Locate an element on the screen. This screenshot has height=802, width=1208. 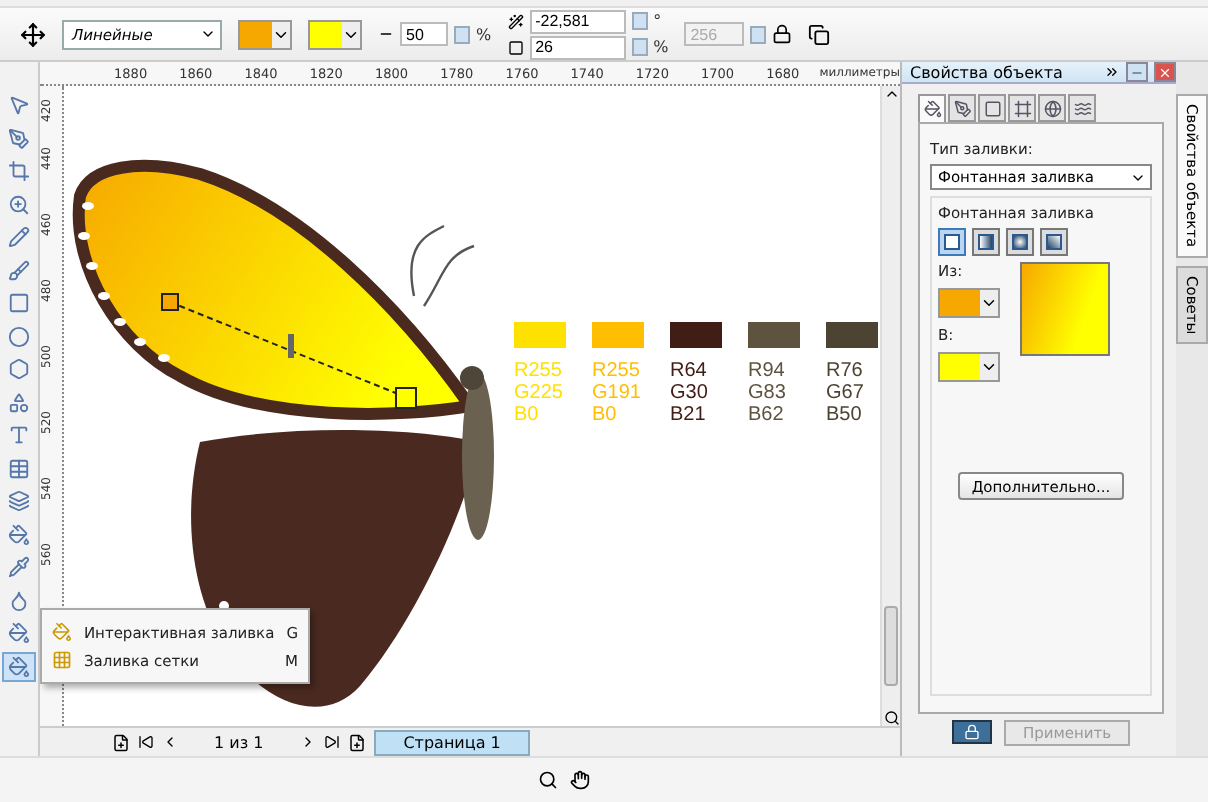
tool-button is located at coordinates (19, 666).